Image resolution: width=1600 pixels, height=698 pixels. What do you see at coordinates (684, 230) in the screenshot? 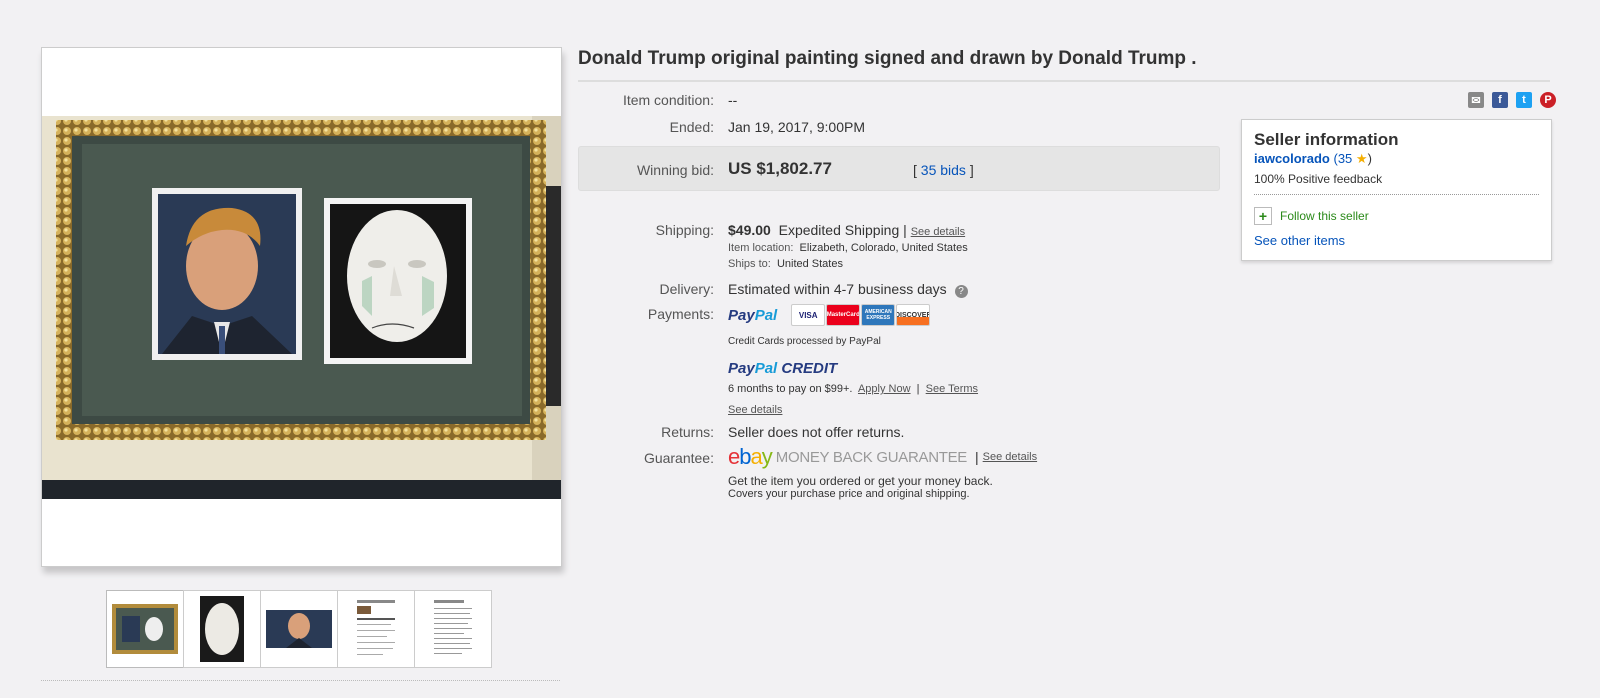
I see `shipping-label: Shipping:` at bounding box center [684, 230].